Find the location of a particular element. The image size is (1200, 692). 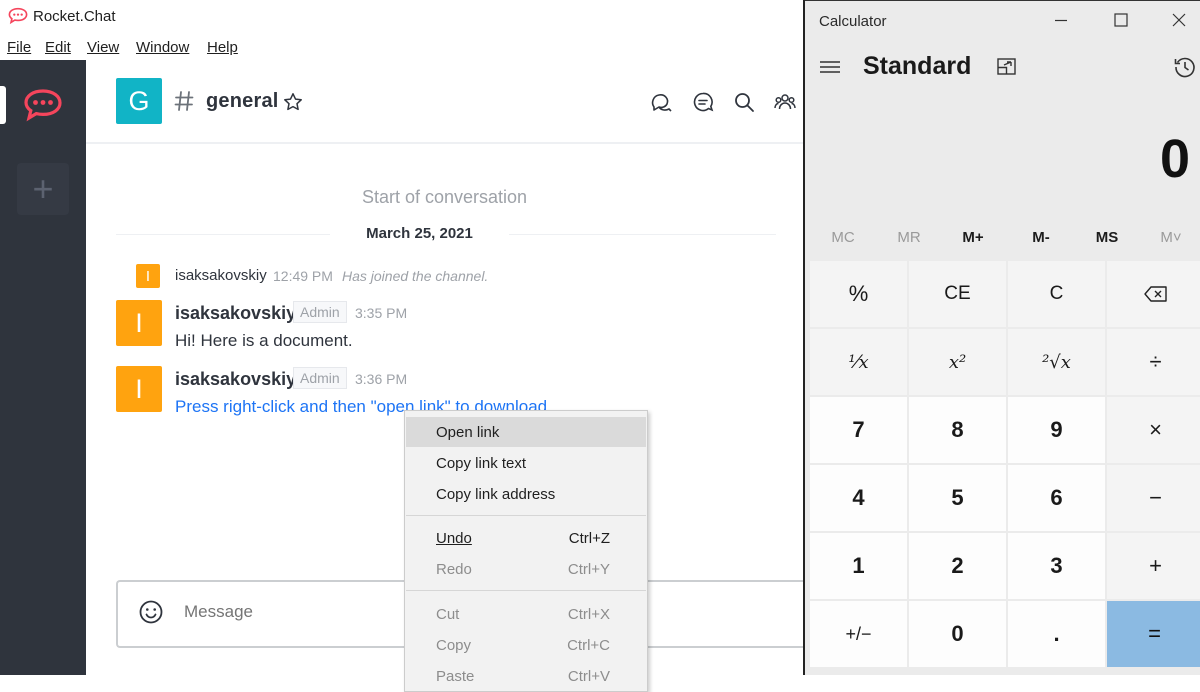

menu-help-label: Help is located at coordinates (222, 47).